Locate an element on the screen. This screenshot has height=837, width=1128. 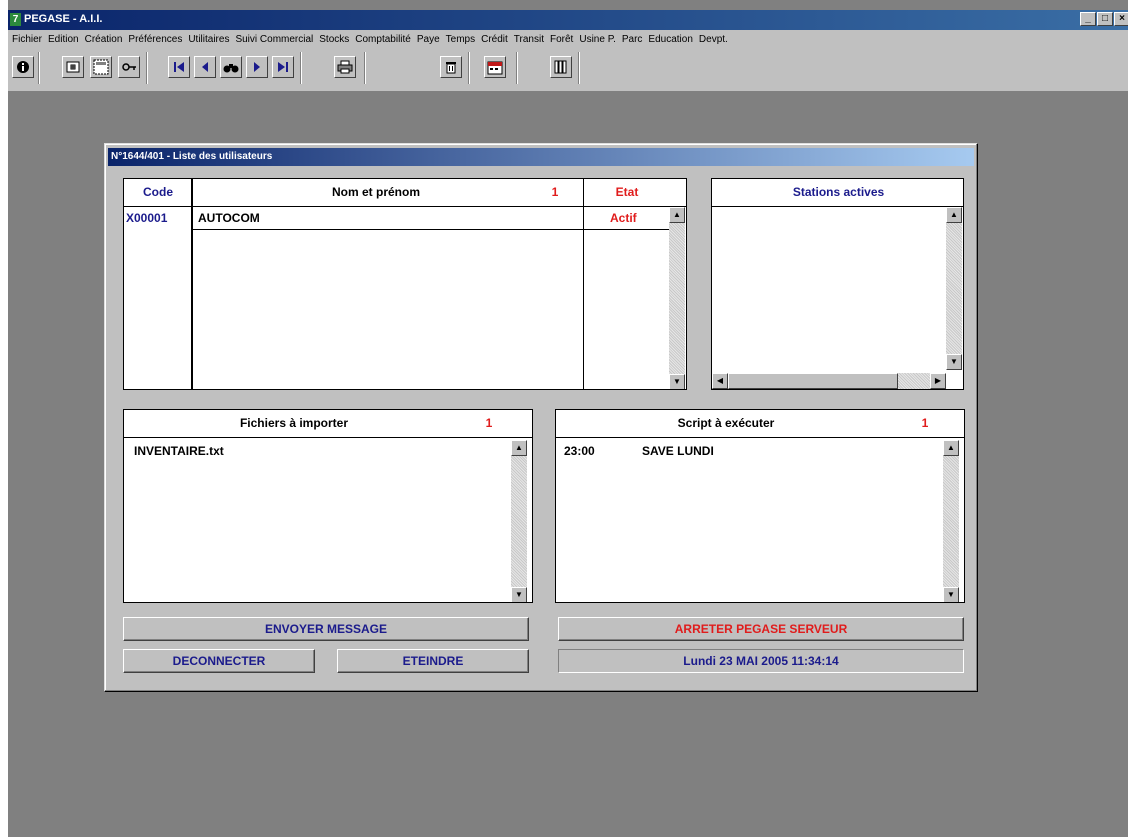
menu-item-devpt: Devpt. is located at coordinates (713, 39).